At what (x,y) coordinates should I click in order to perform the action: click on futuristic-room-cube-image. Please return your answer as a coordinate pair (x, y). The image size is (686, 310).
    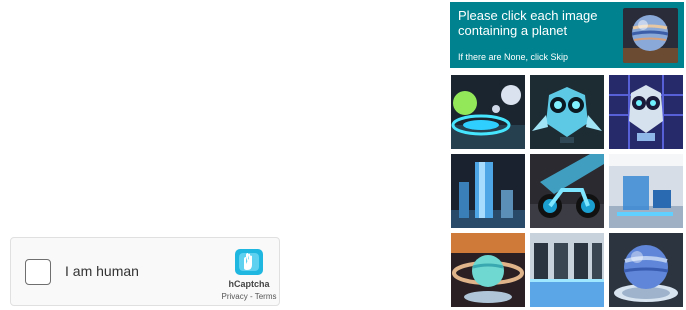
    Looking at the image, I should click on (646, 191).